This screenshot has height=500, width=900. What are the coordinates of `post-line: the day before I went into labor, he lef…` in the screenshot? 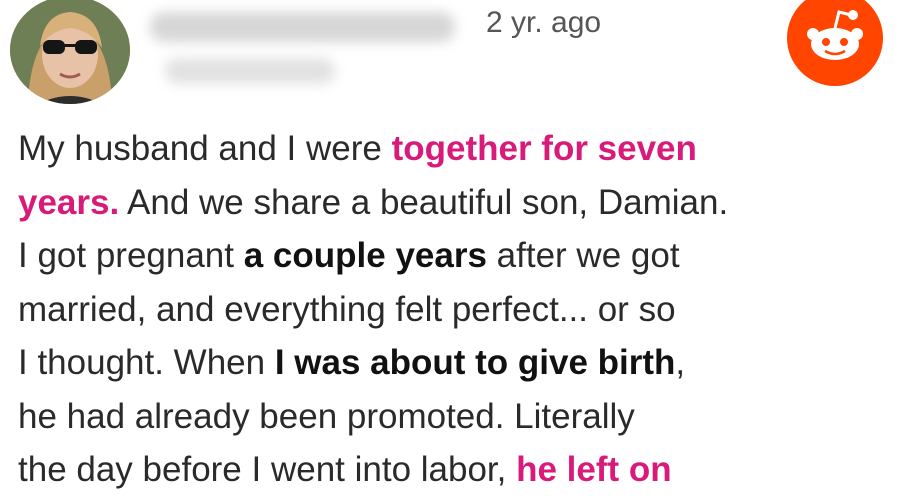 It's located at (453, 470).